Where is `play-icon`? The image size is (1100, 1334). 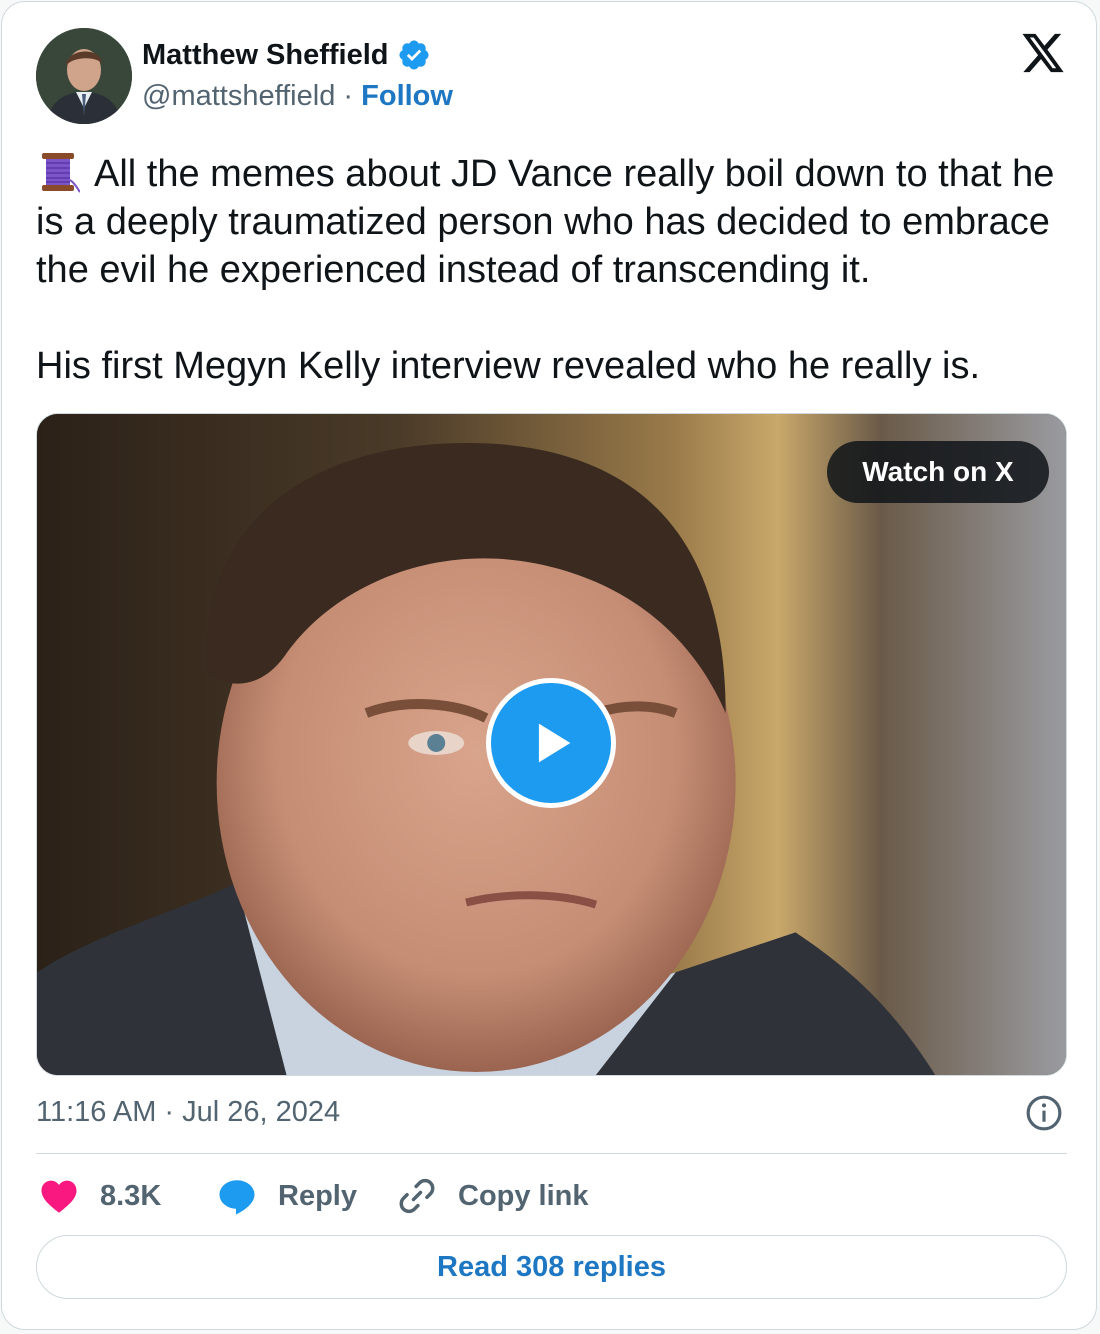 play-icon is located at coordinates (554, 743).